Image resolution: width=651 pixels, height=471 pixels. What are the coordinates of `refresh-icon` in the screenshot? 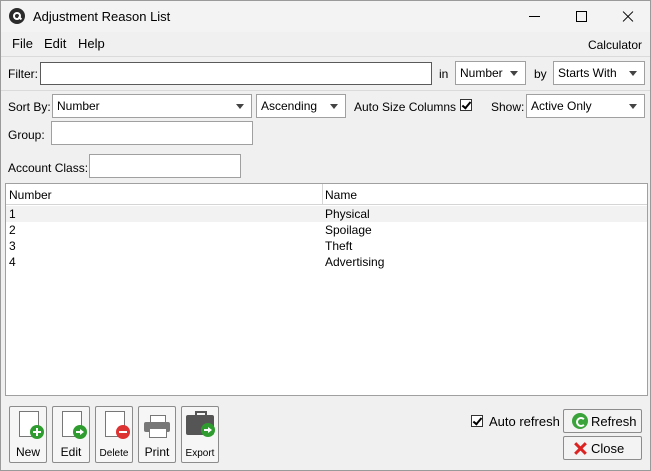 It's located at (580, 421).